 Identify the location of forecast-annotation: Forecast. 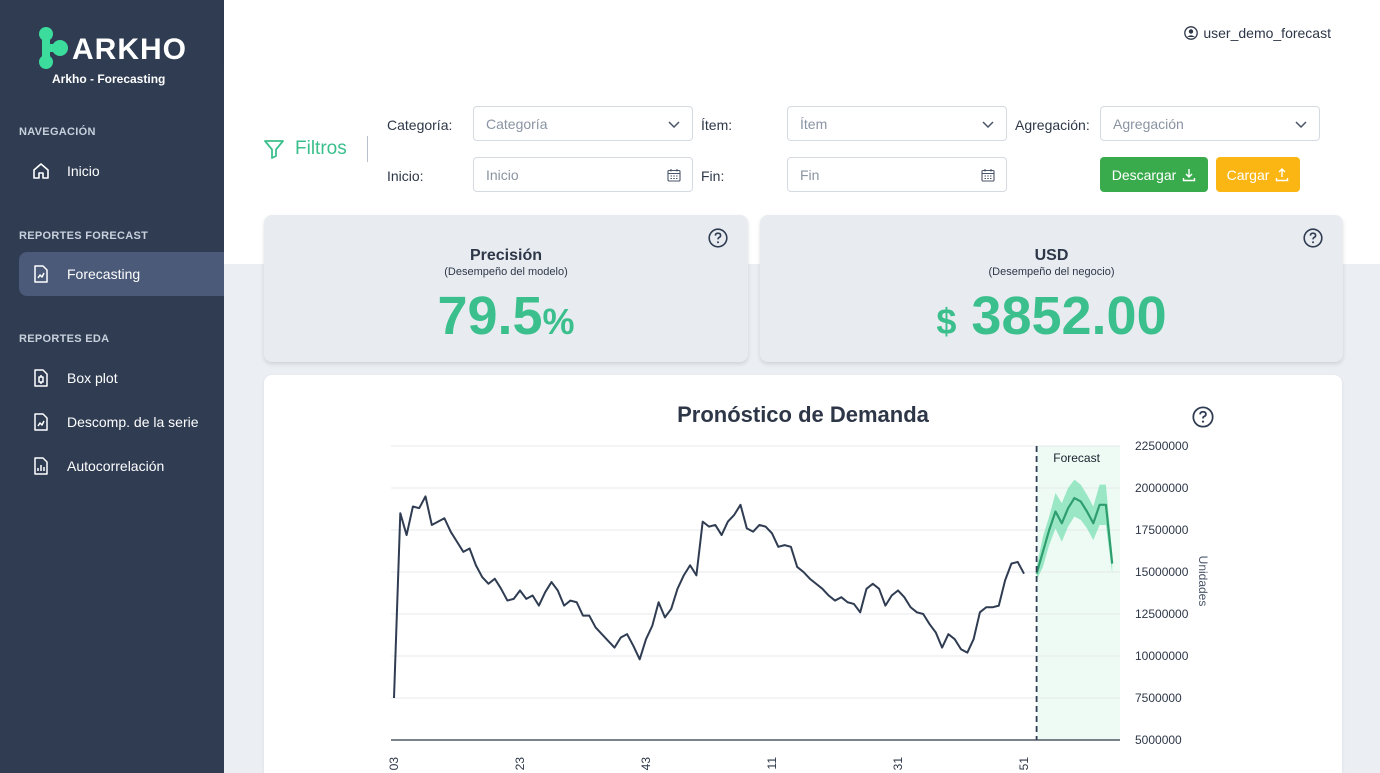
(1076, 458).